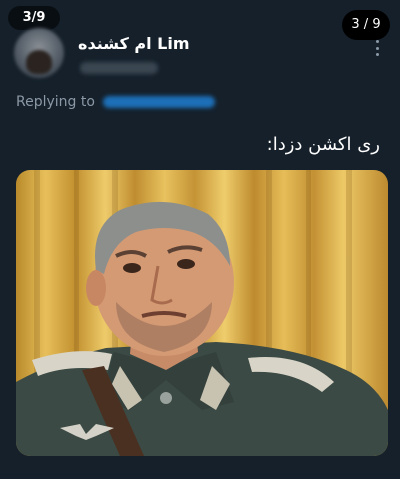 The height and width of the screenshot is (479, 400). Describe the element at coordinates (119, 68) in the screenshot. I see `author-handle-blurred` at that location.